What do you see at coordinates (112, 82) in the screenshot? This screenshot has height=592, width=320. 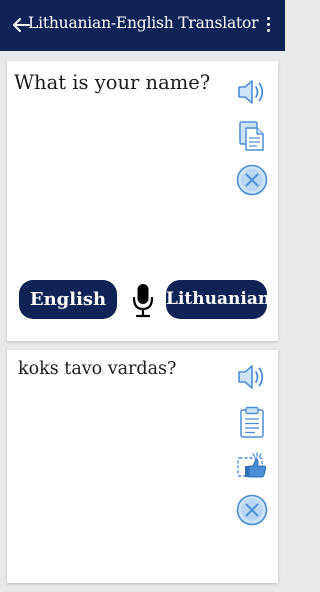 I see `source-text-input: What is your name?` at bounding box center [112, 82].